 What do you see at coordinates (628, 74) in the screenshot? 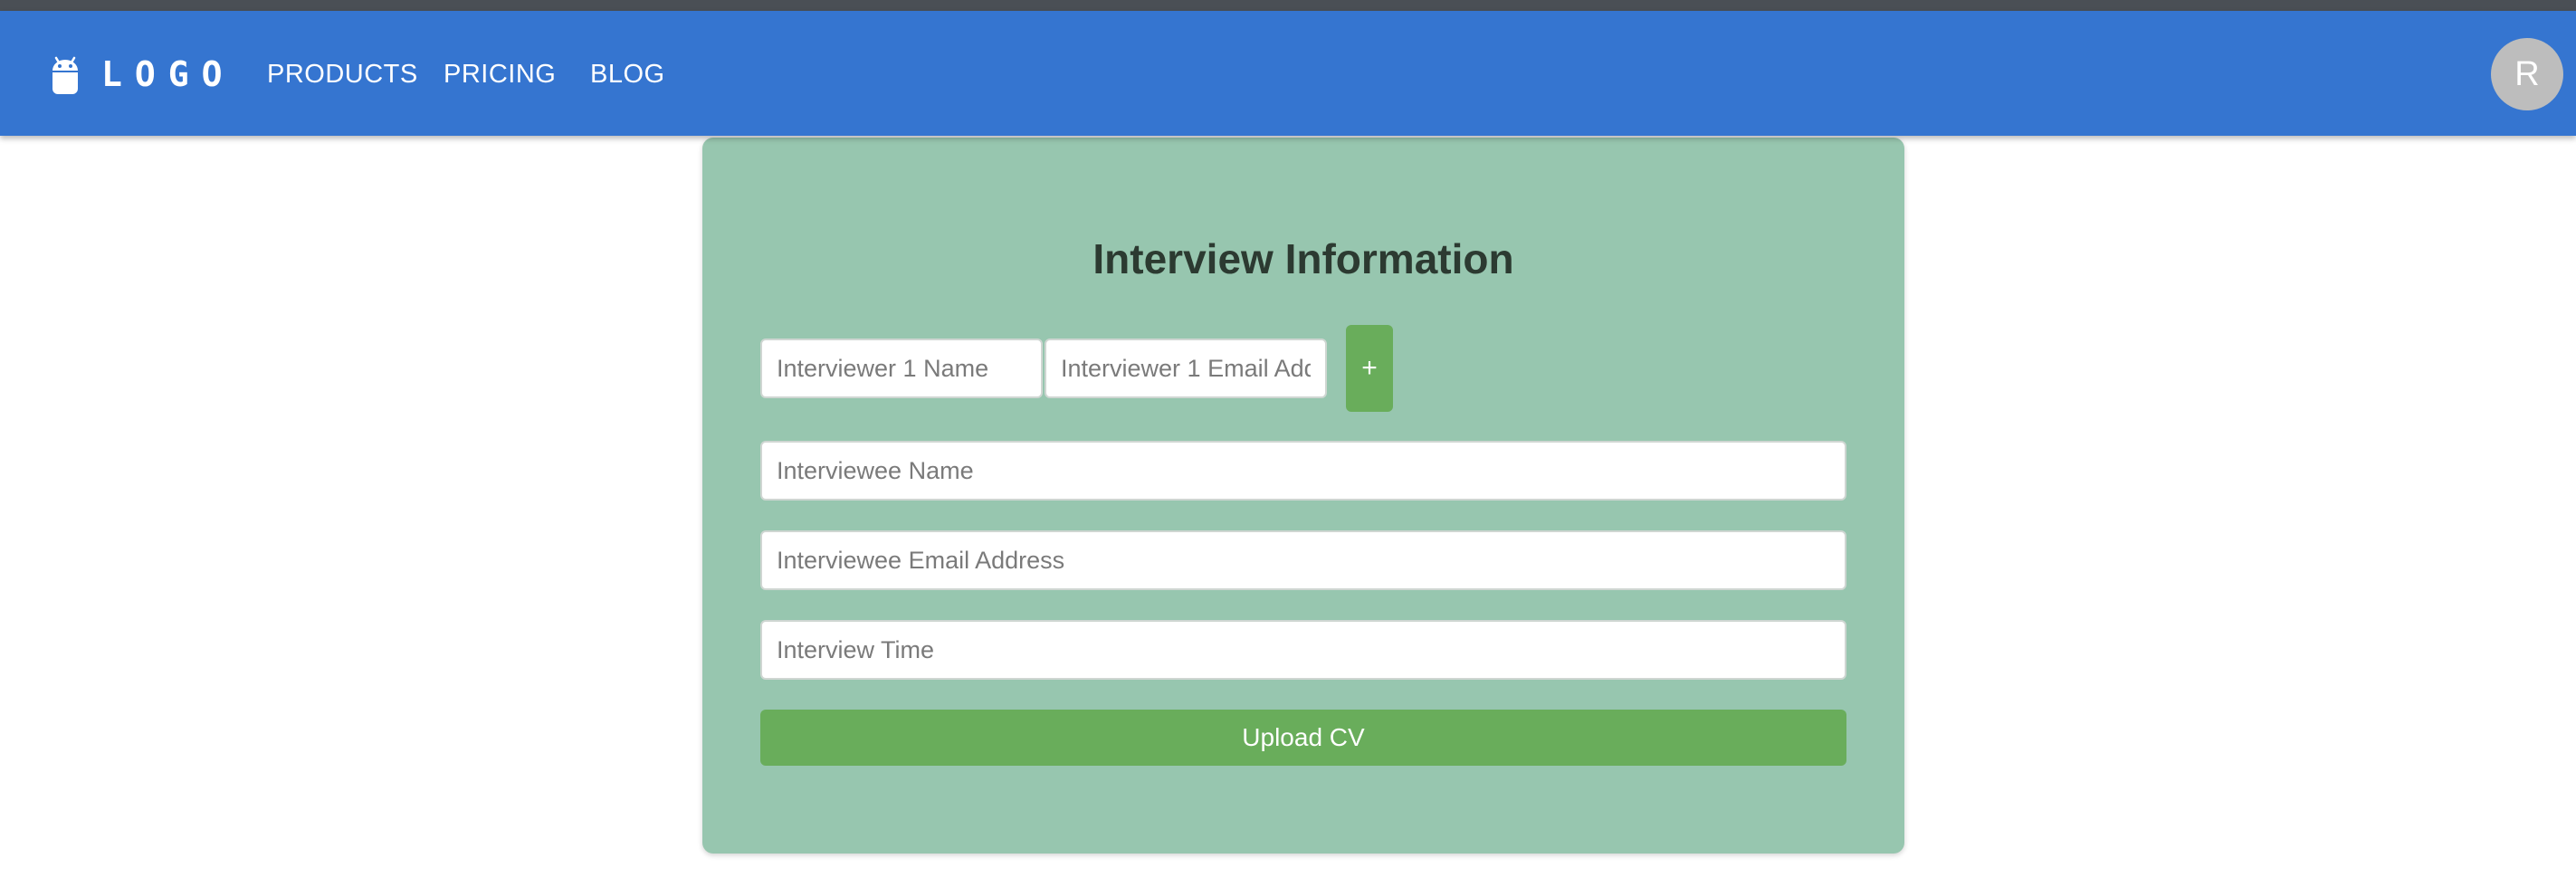
I see `nav-blog: BLOG` at bounding box center [628, 74].